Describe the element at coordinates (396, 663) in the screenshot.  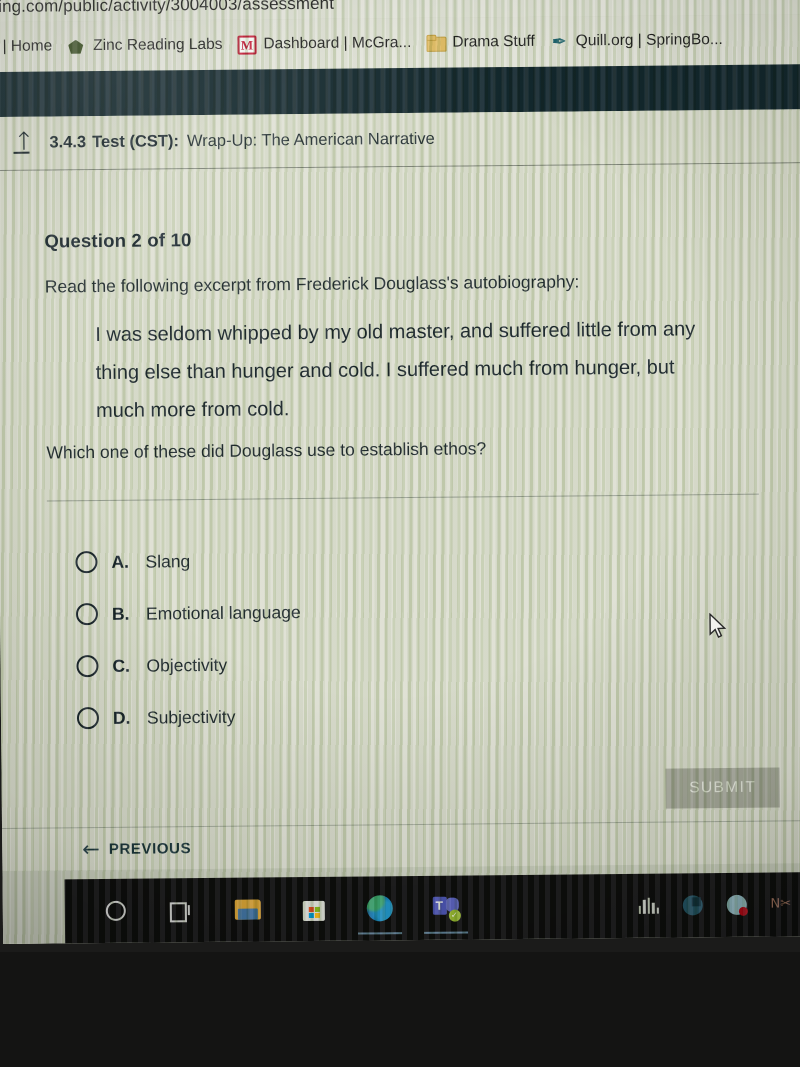
I see `answer-option-c: C. Objectivity` at that location.